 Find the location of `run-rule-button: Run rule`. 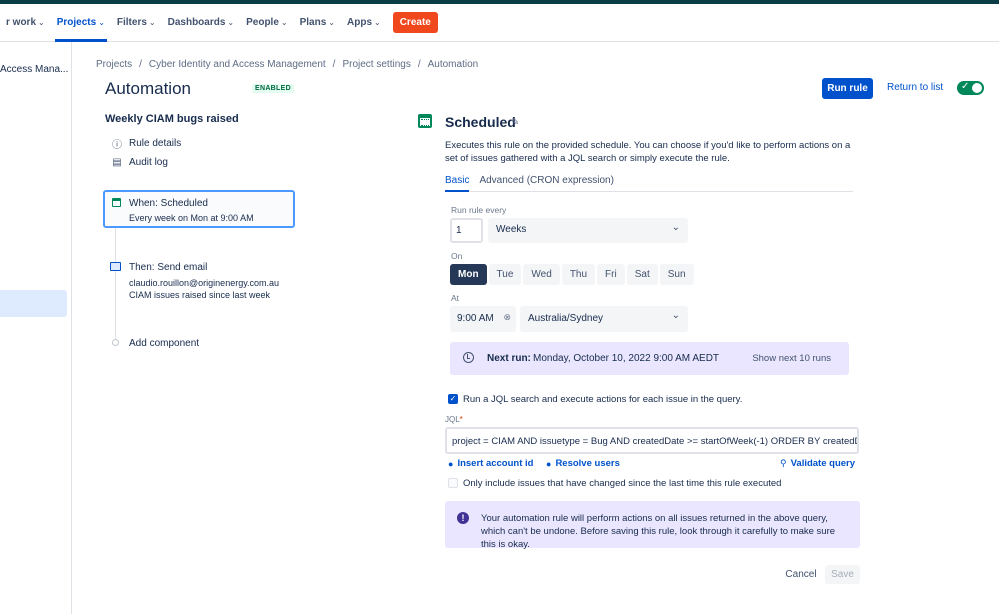

run-rule-button: Run rule is located at coordinates (847, 88).